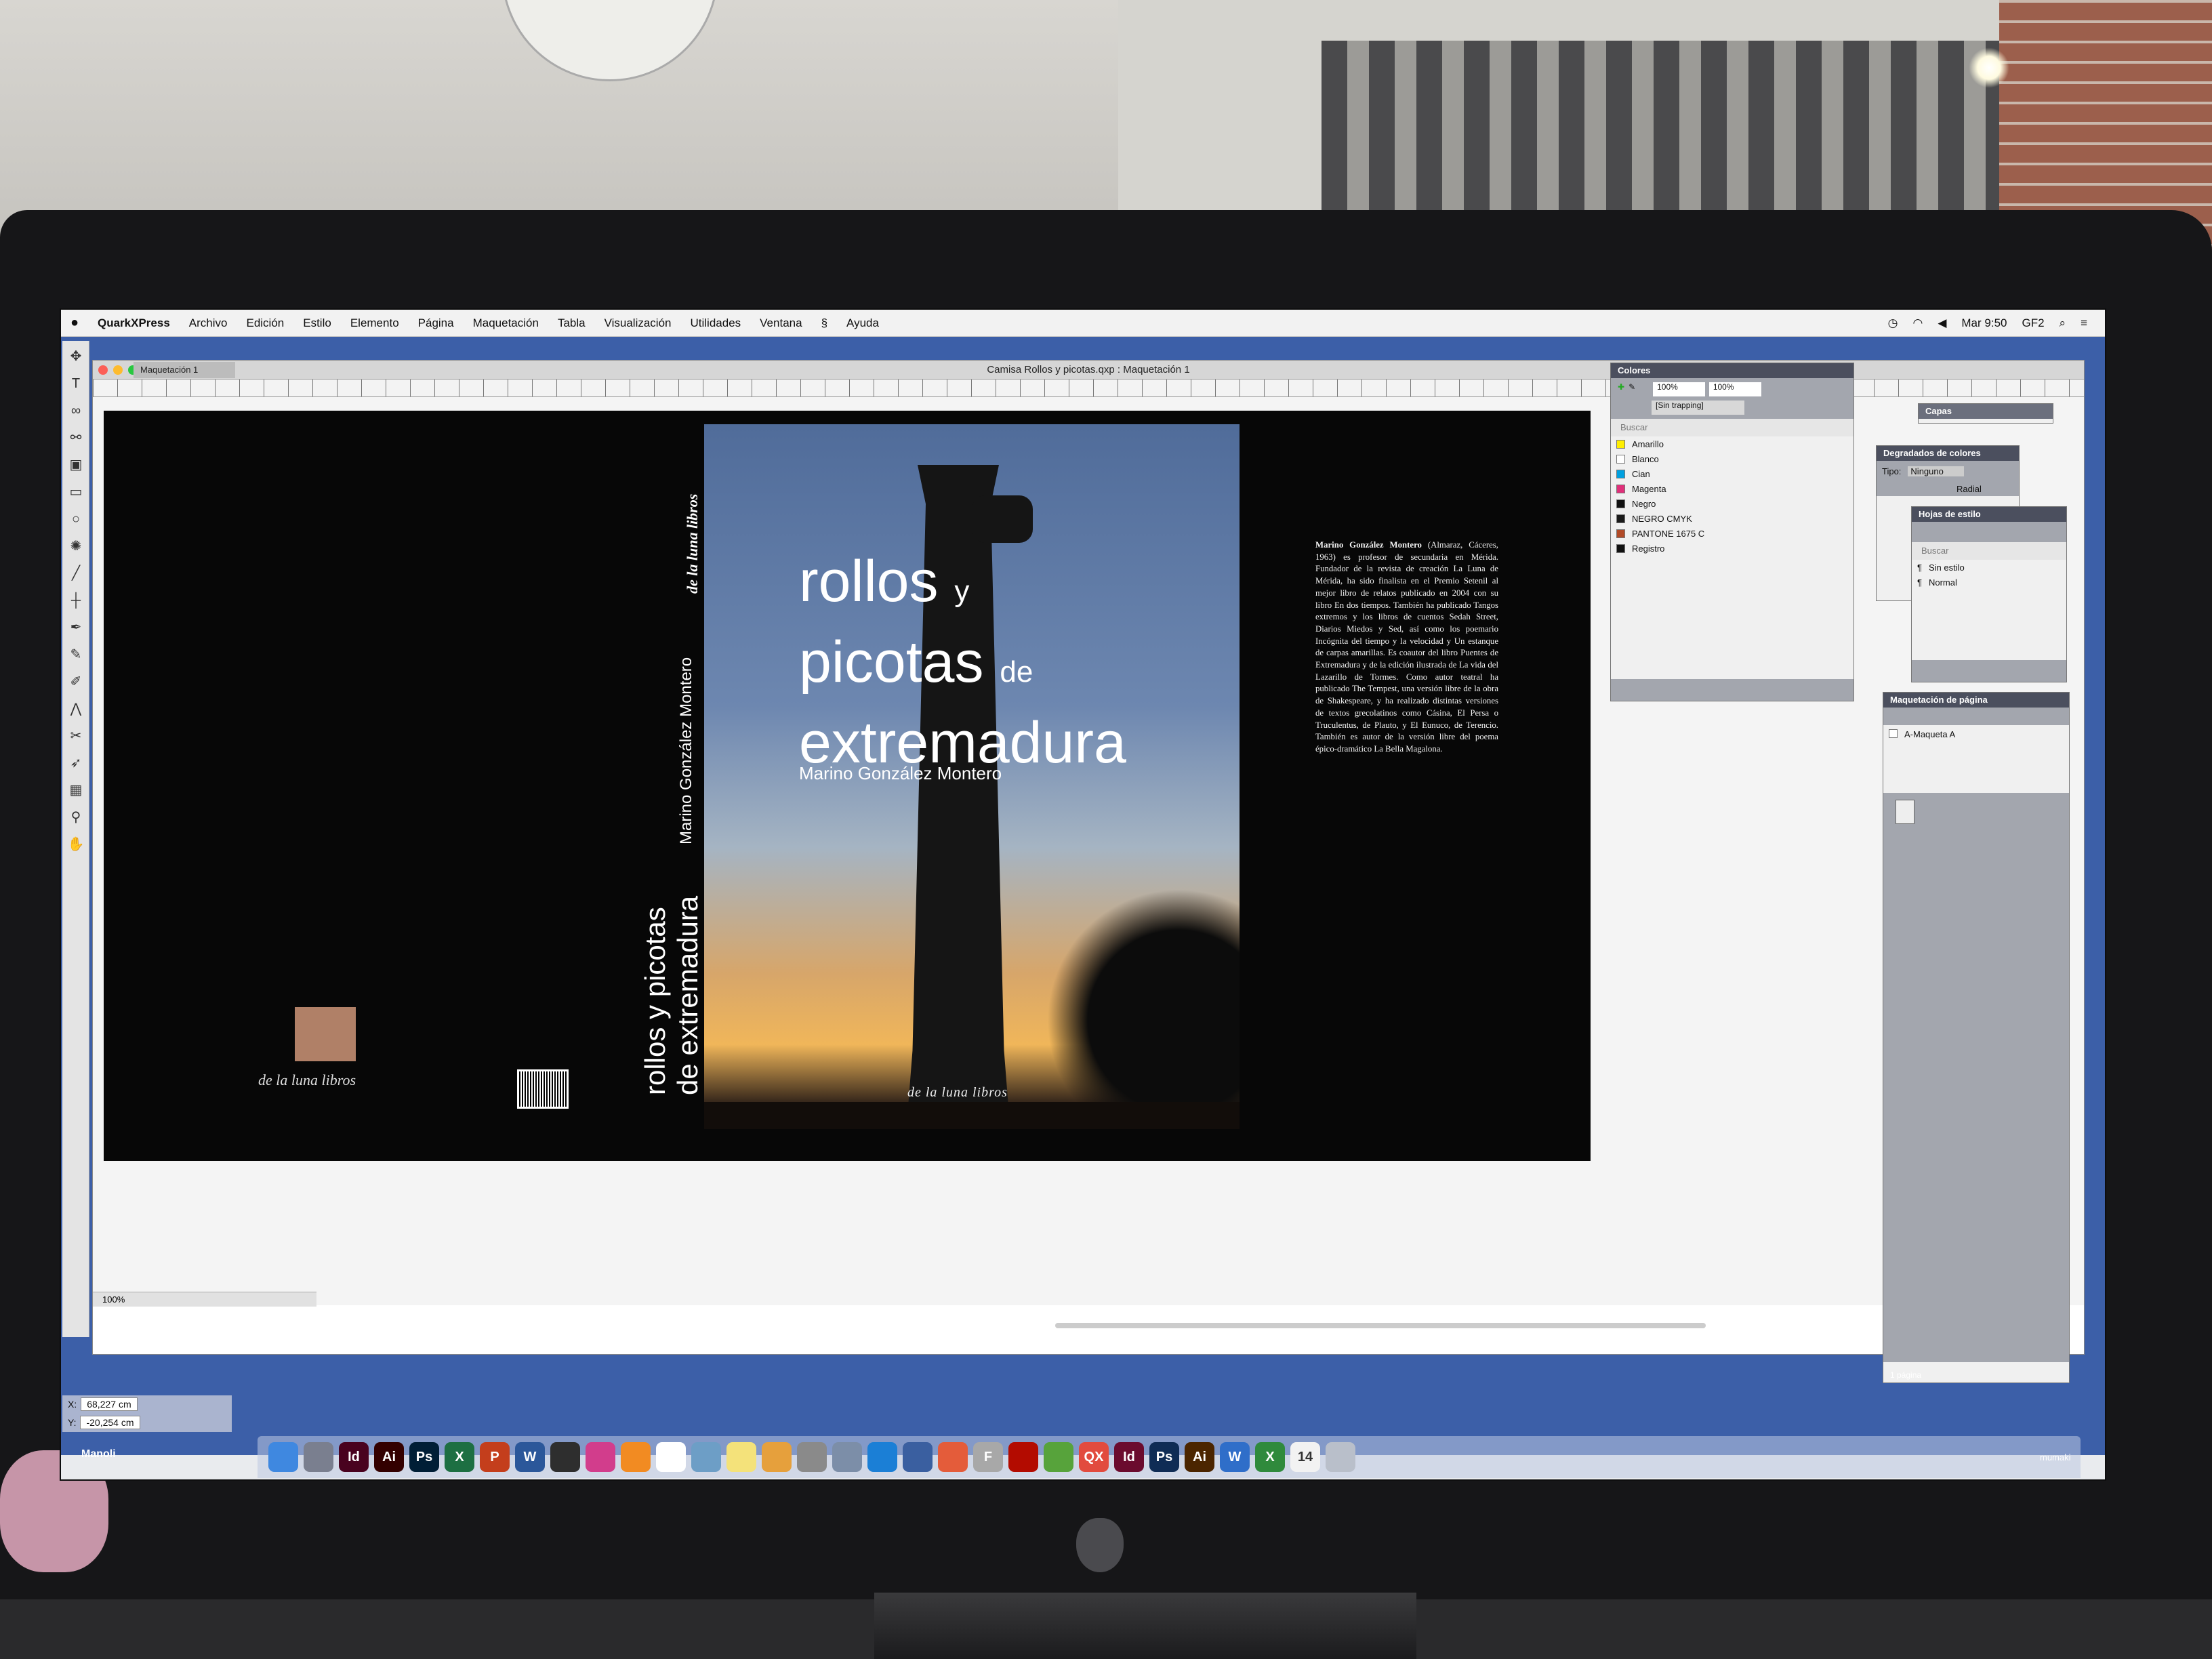  I want to click on swatch-item: PANTONE 1675 C, so click(1732, 534).